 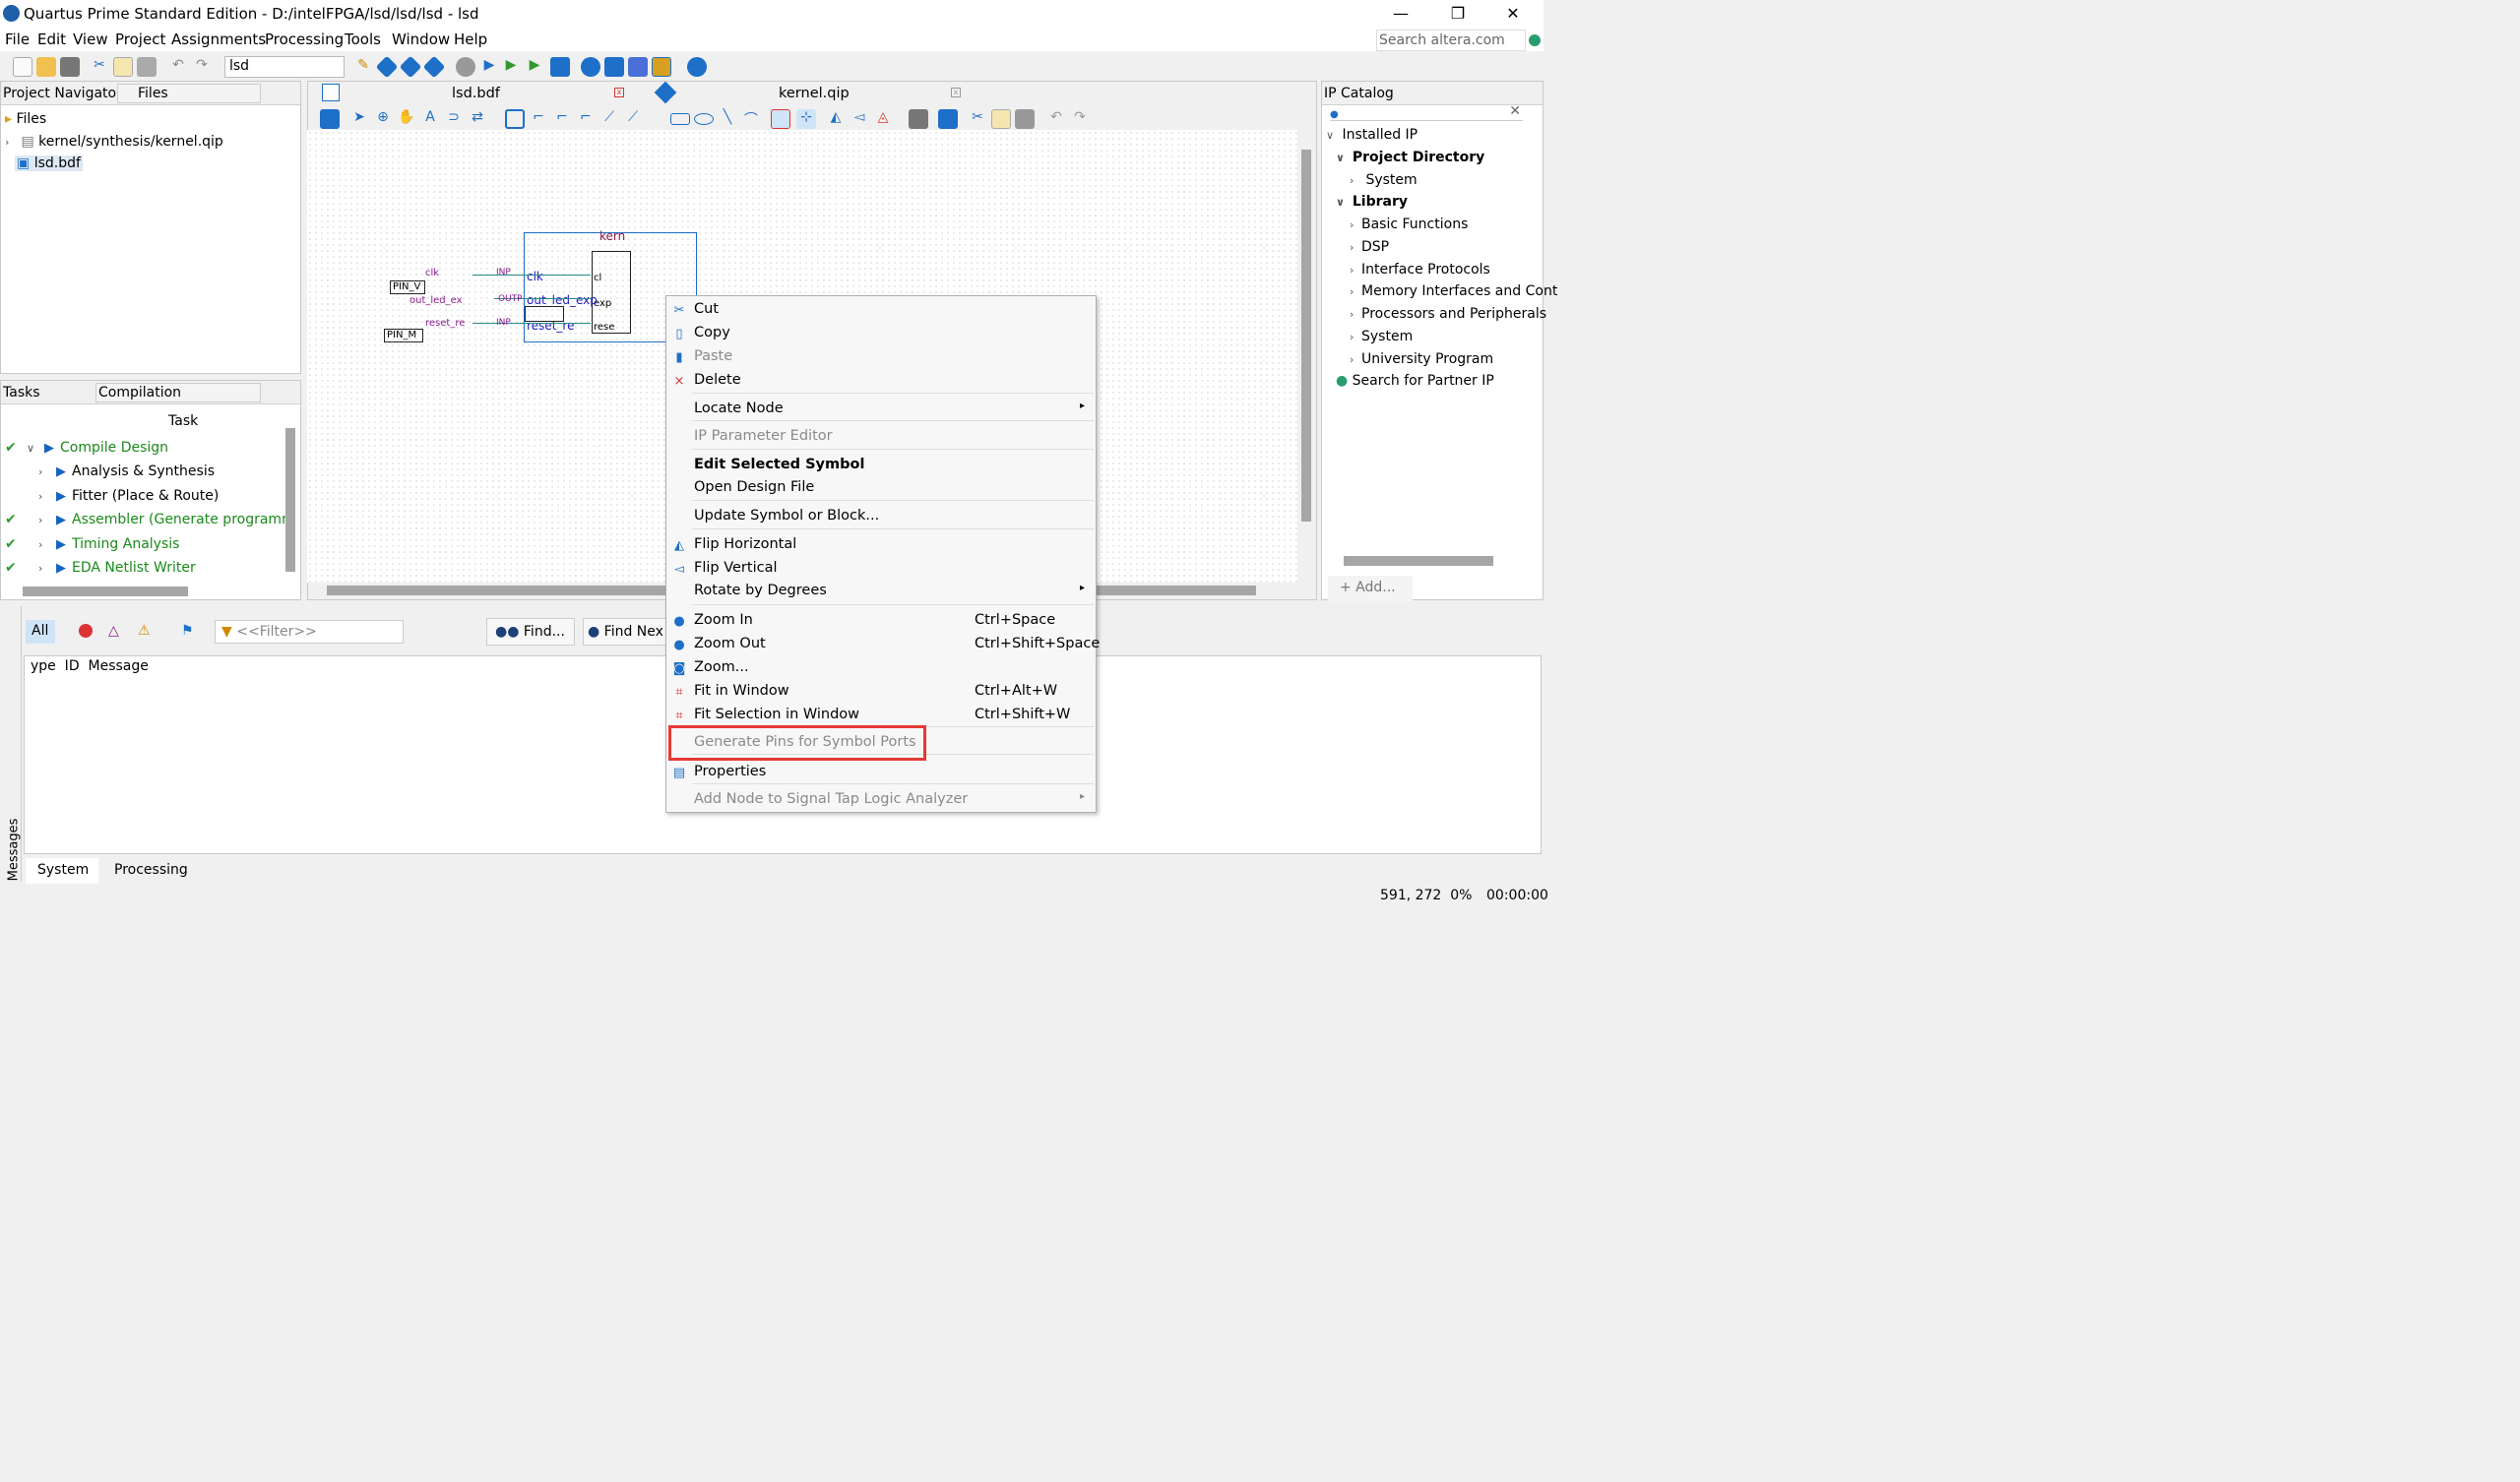 What do you see at coordinates (477, 119) in the screenshot?
I see `pin-tool-icon: ⇄` at bounding box center [477, 119].